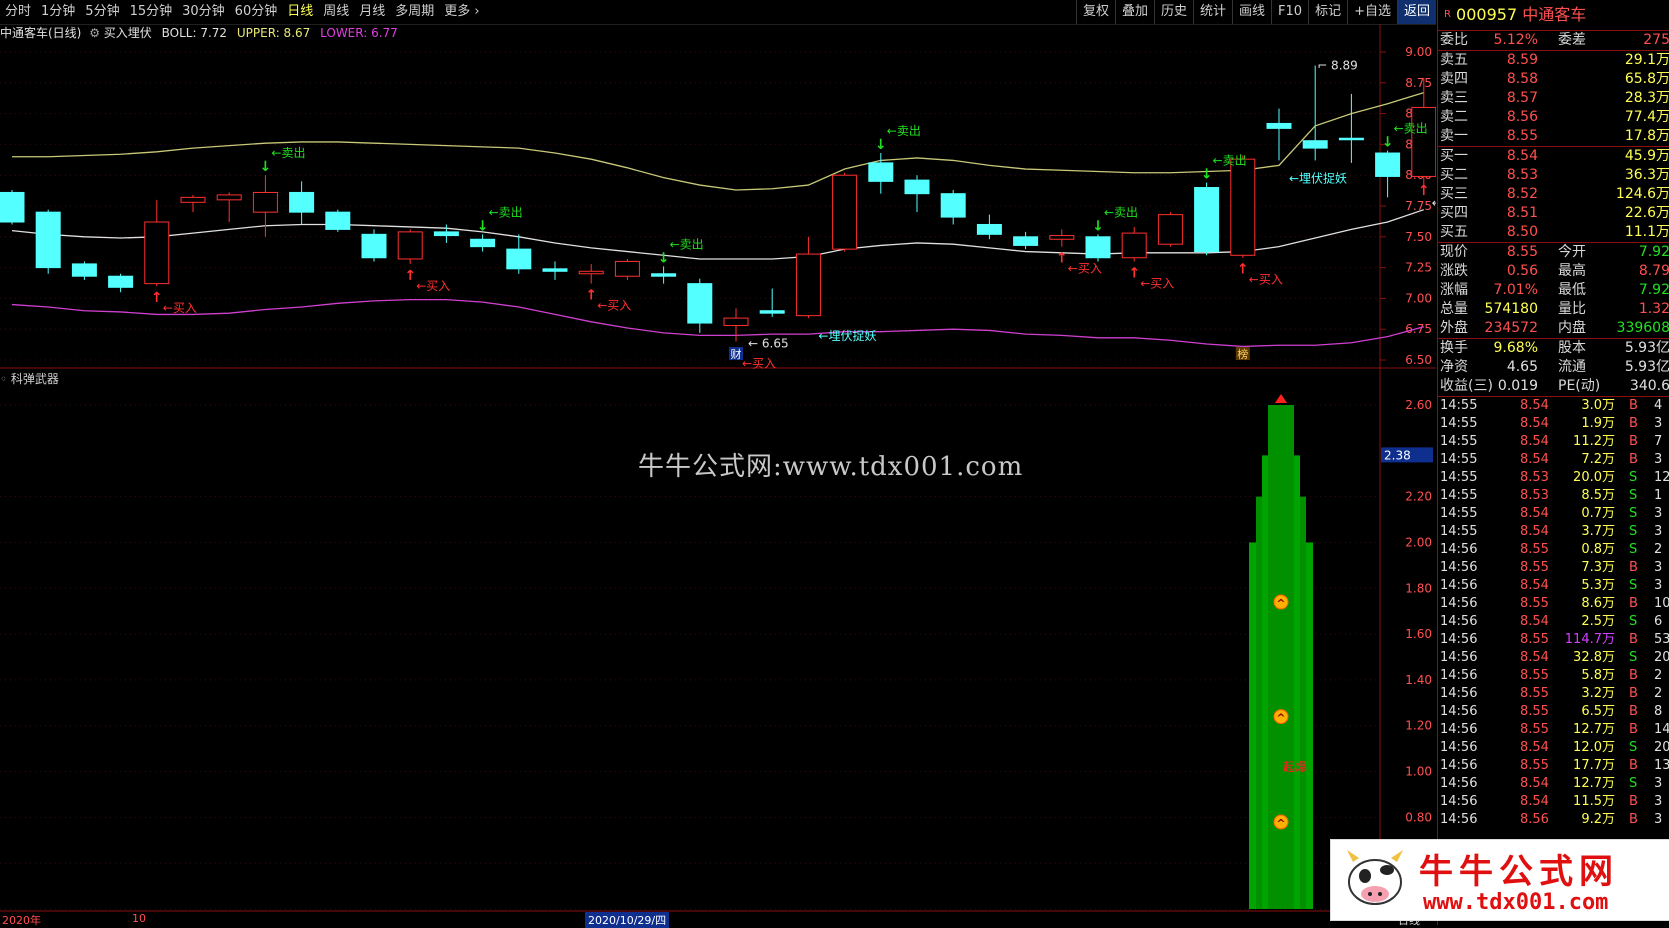 The height and width of the screenshot is (928, 1669). Describe the element at coordinates (1653, 271) in the screenshot. I see `stat-value-2: 8.79` at that location.